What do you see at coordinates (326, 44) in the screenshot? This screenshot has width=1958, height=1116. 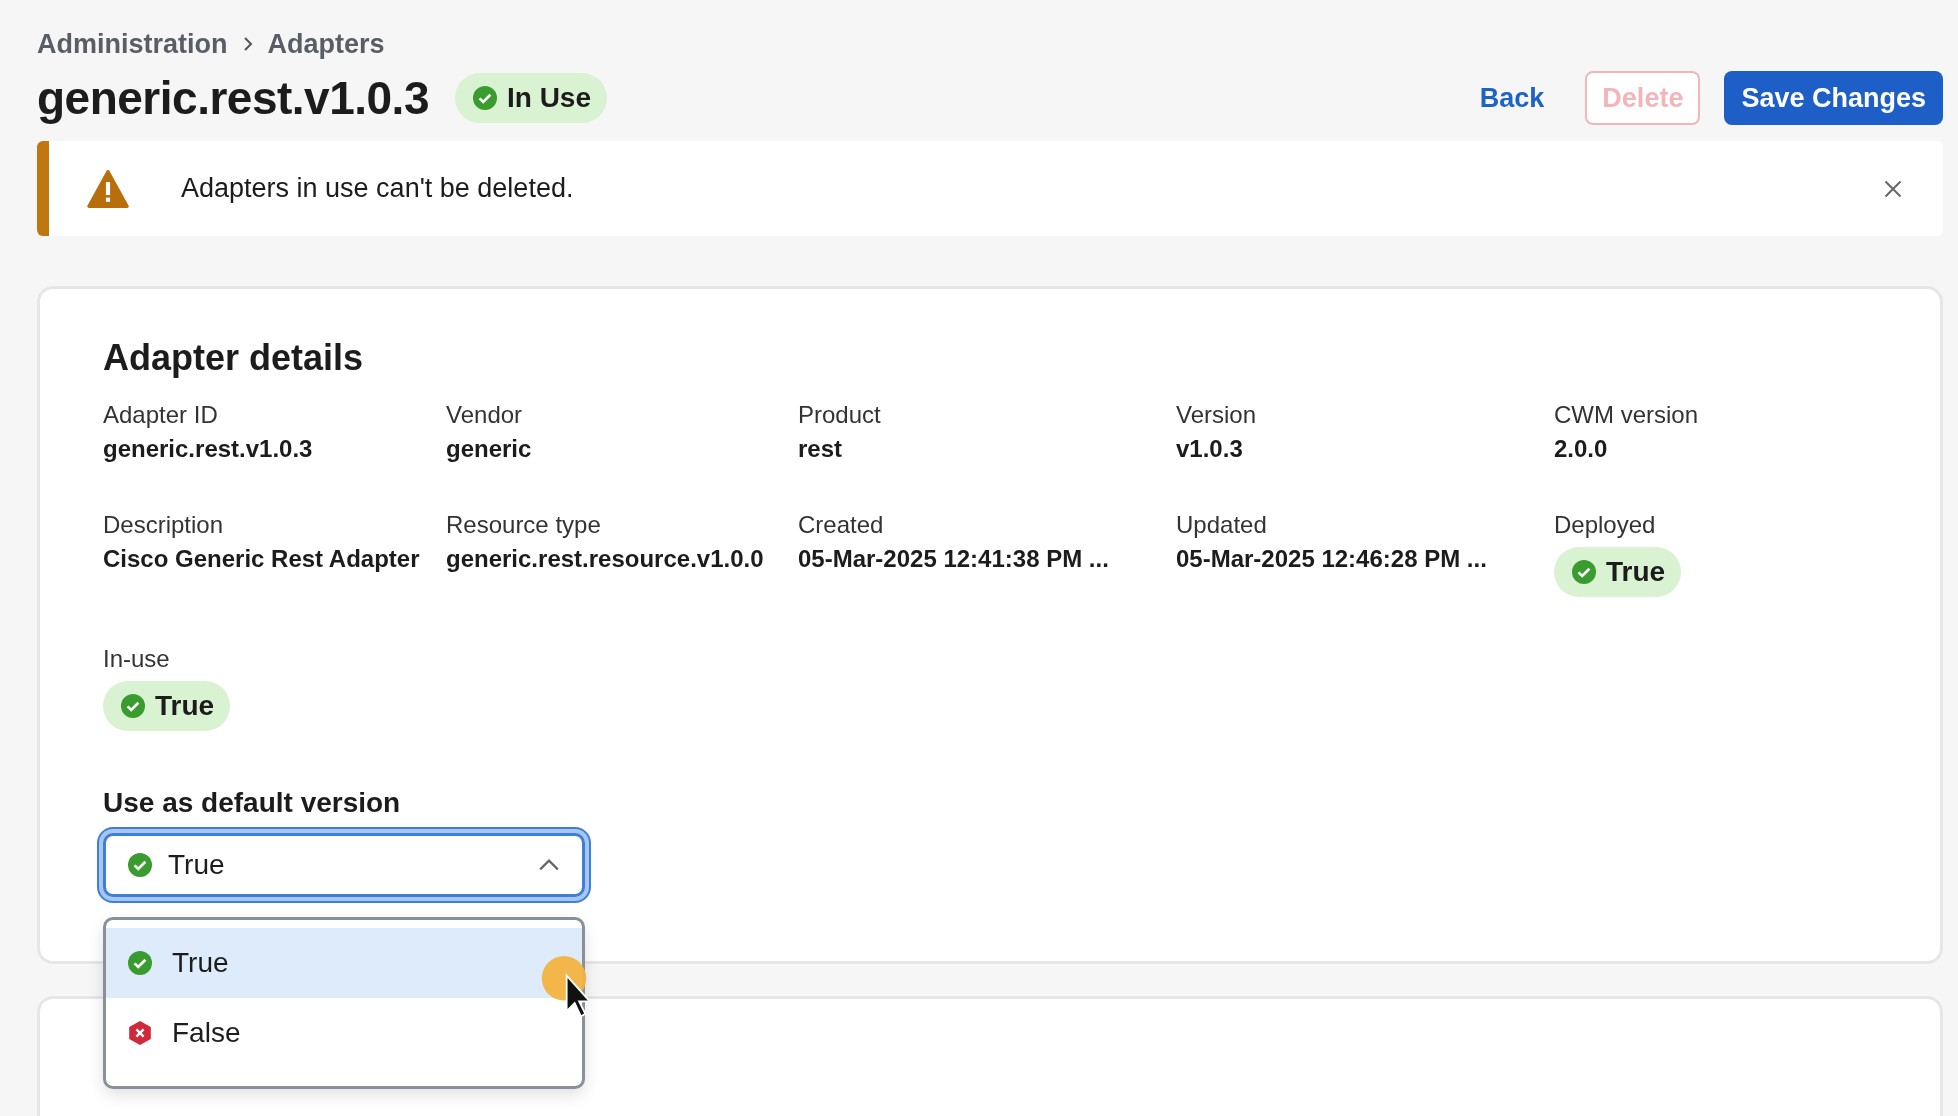 I see `breadcrumb-link: Adapters` at bounding box center [326, 44].